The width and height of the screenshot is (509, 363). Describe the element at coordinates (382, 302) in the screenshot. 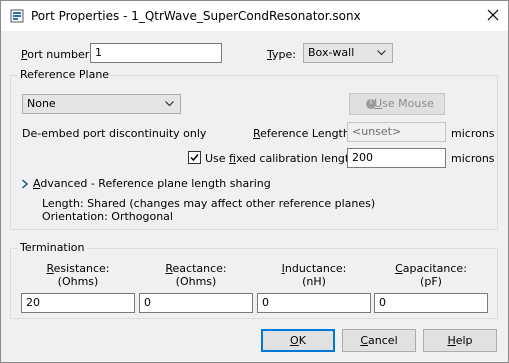

I see `capacitance-value: 0` at that location.